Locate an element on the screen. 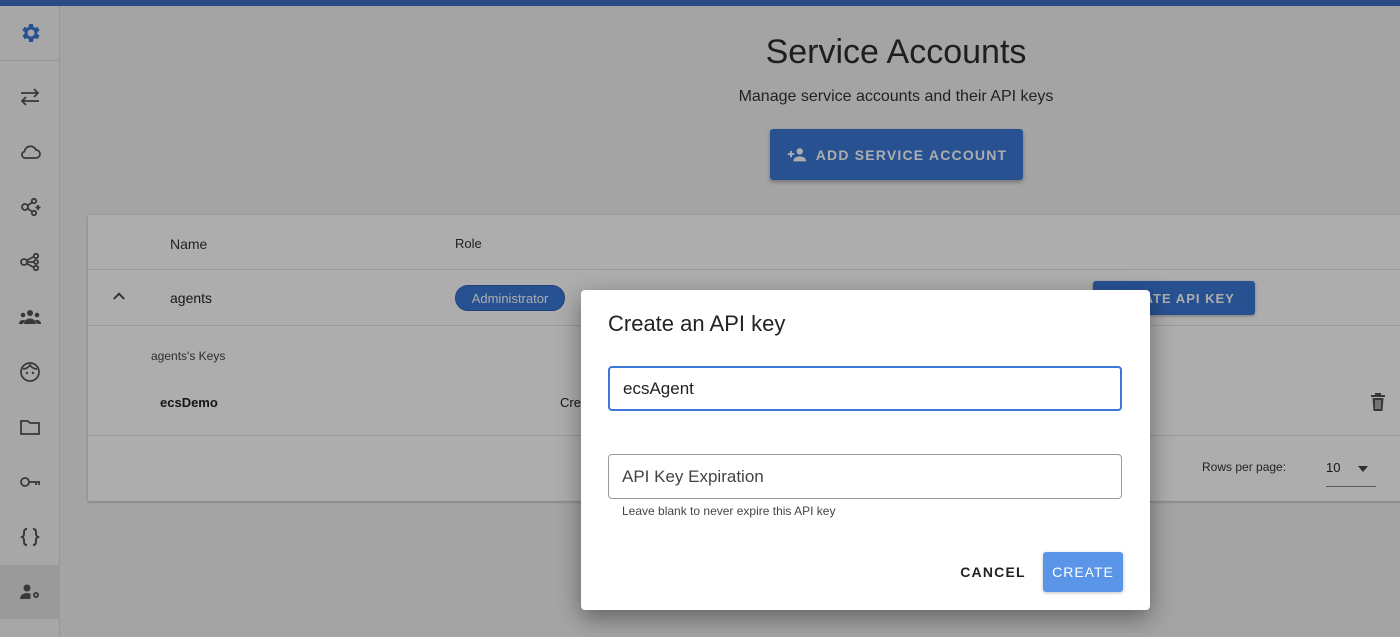 Image resolution: width=1400 pixels, height=637 pixels. expiration-helper-text: Leave blank to never expire this API key is located at coordinates (729, 511).